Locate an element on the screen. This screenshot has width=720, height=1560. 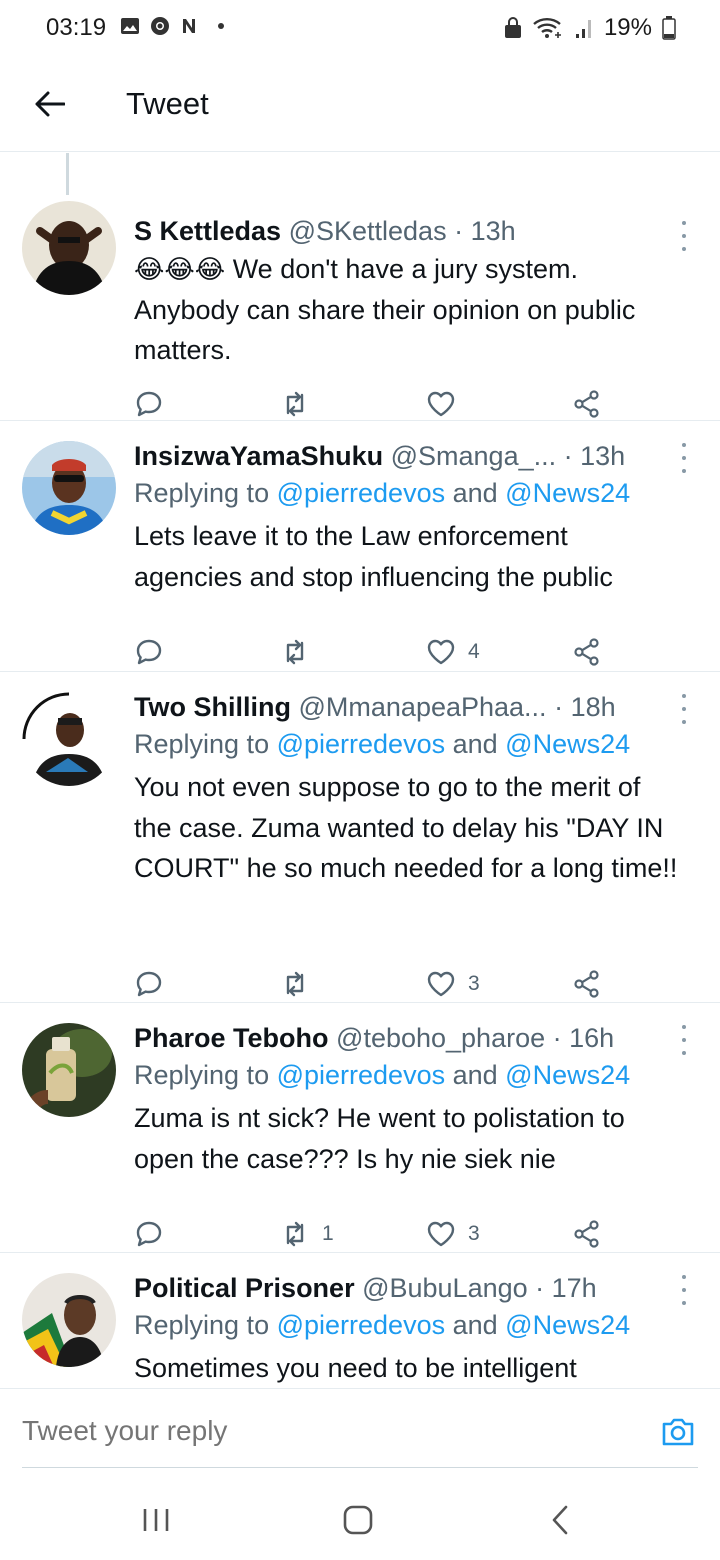
retweet-button: 1 is located at coordinates (307, 1234).